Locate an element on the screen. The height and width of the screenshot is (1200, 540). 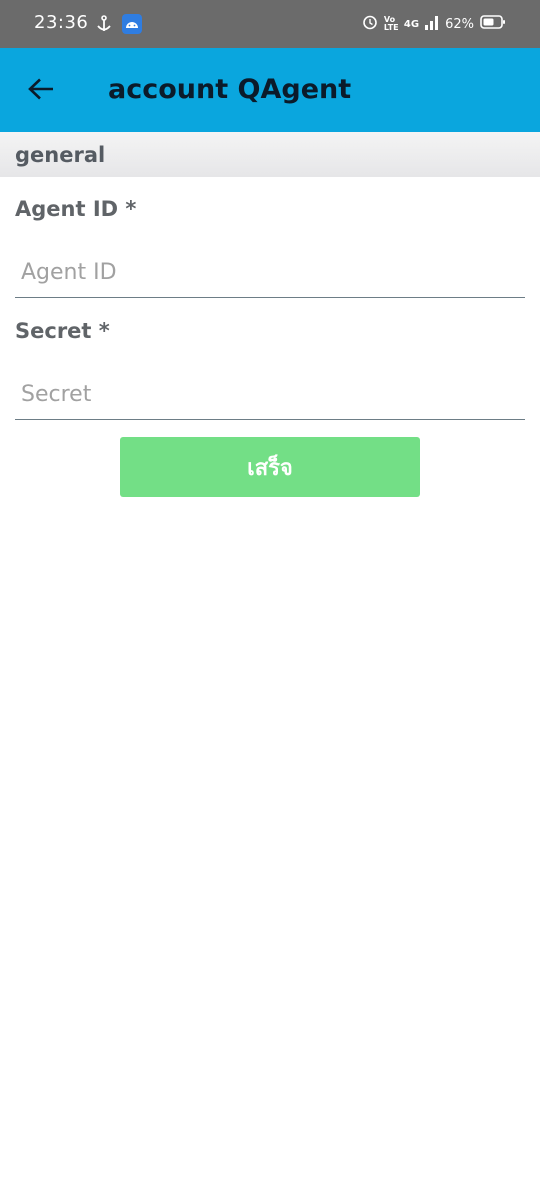
app-bar: account QAgent is located at coordinates (270, 90).